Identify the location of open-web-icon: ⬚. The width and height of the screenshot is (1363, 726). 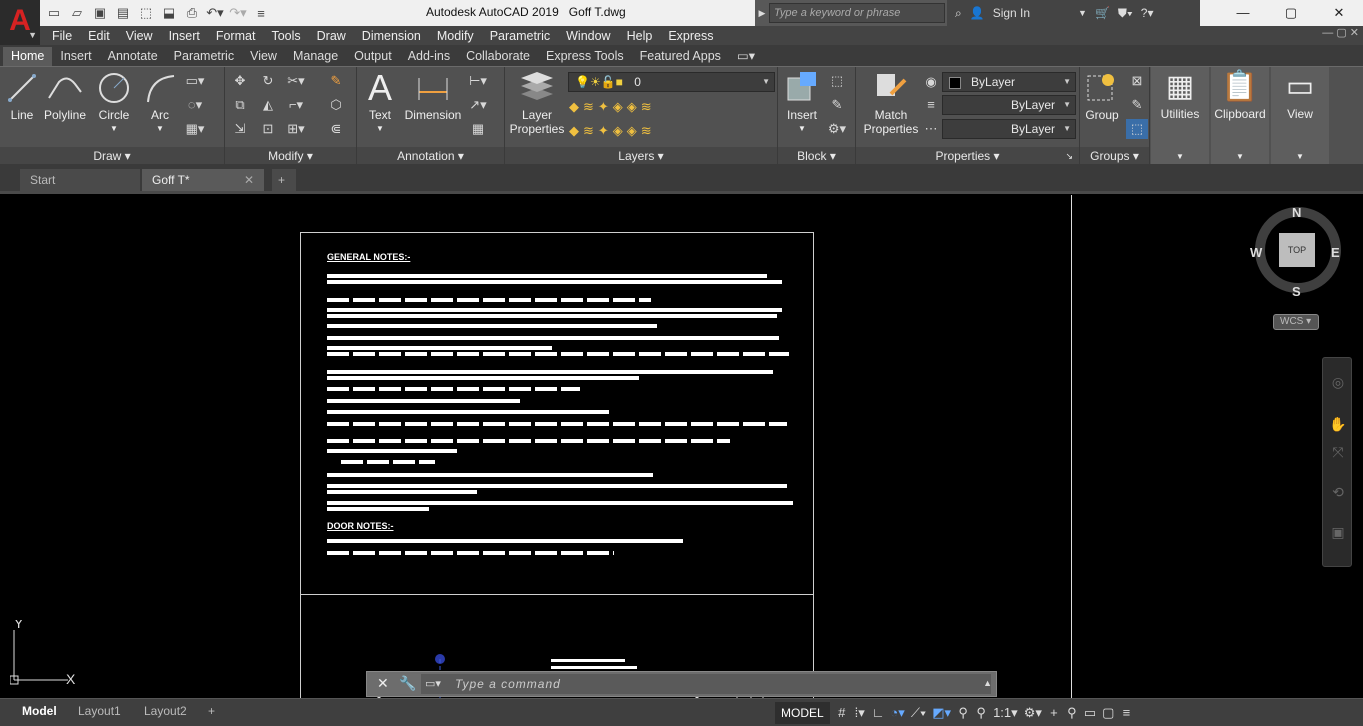
(146, 13).